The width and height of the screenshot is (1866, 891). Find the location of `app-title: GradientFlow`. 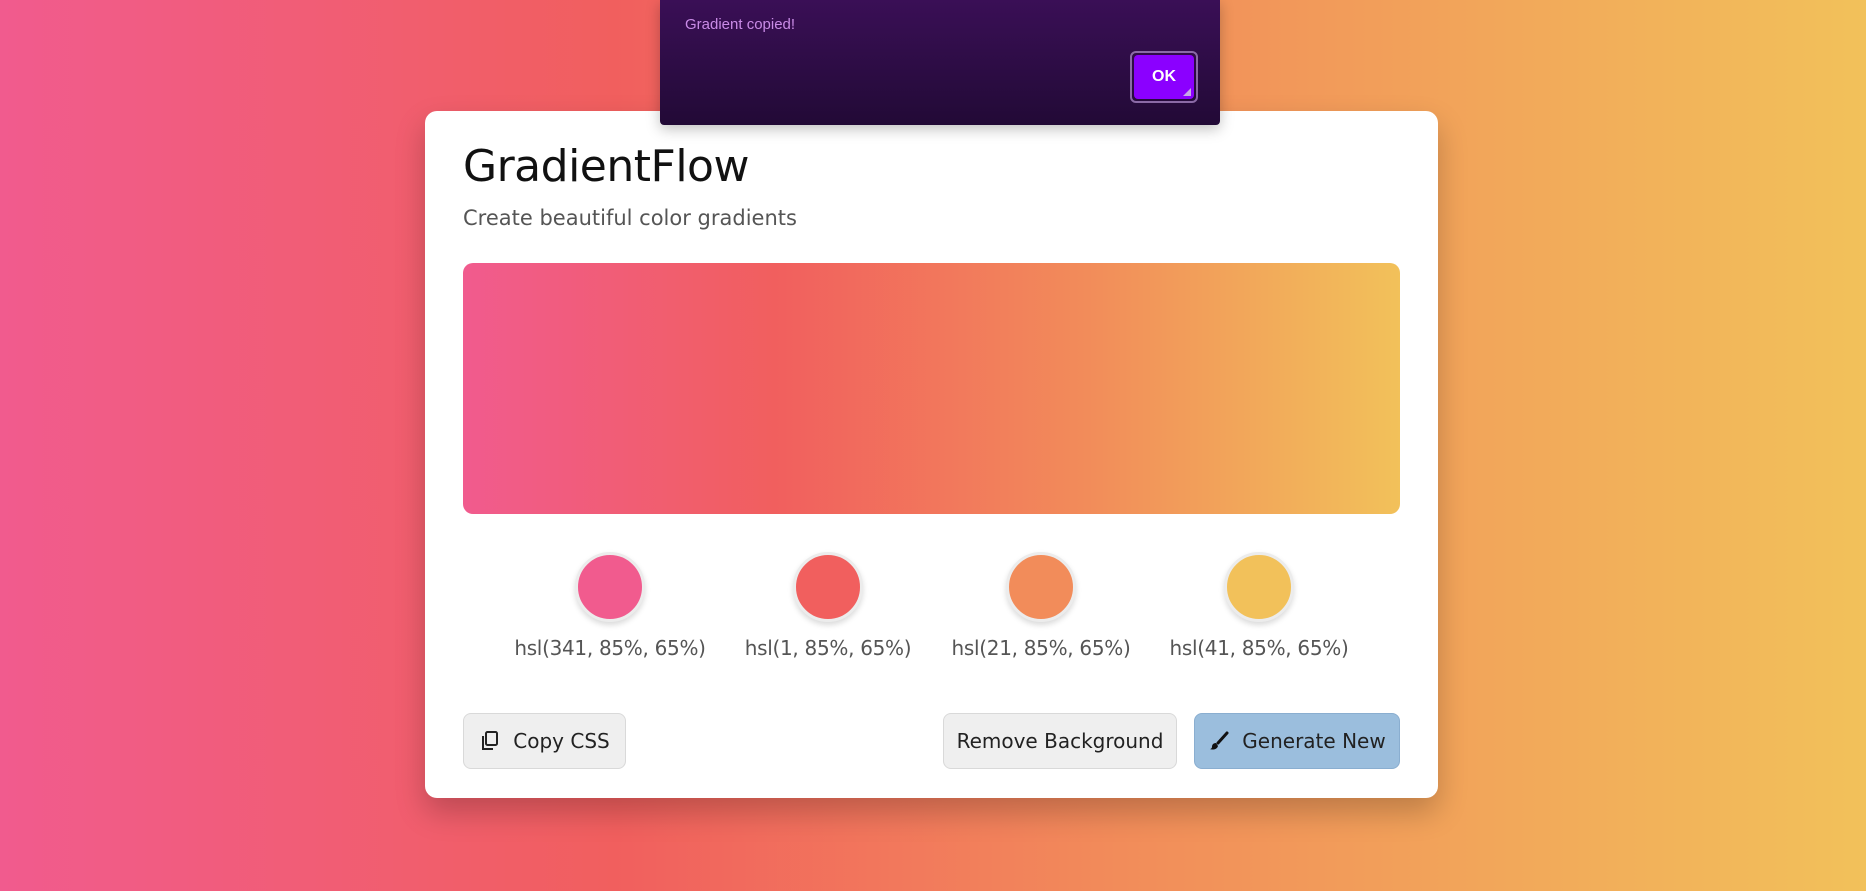

app-title: GradientFlow is located at coordinates (606, 166).